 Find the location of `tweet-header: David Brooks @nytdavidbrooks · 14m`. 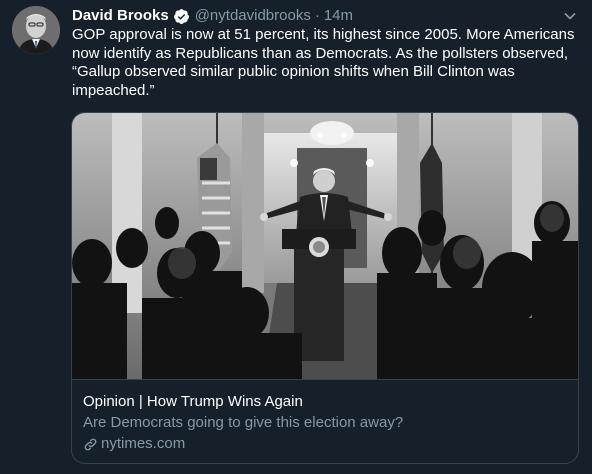

tweet-header: David Brooks @nytdavidbrooks · 14m is located at coordinates (326, 16).